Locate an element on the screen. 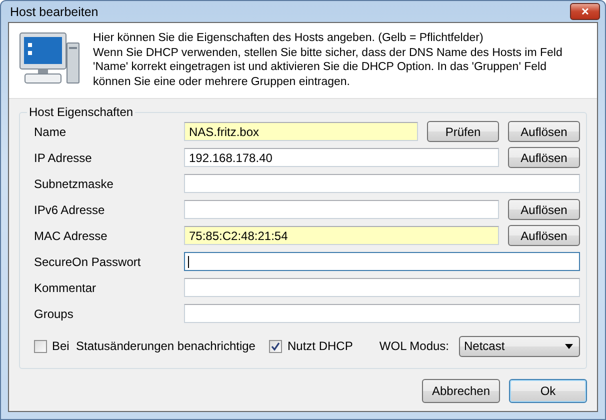 This screenshot has width=606, height=420. info-text: Hier können Sie die Eigenschaften des Hosts angeben. (Gelb = Pflichtfelder) is located at coordinates (288, 38).